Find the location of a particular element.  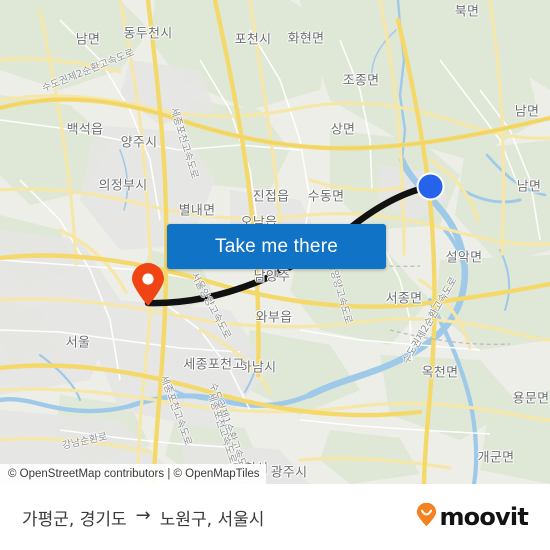

destination-dot-marker is located at coordinates (430, 186).